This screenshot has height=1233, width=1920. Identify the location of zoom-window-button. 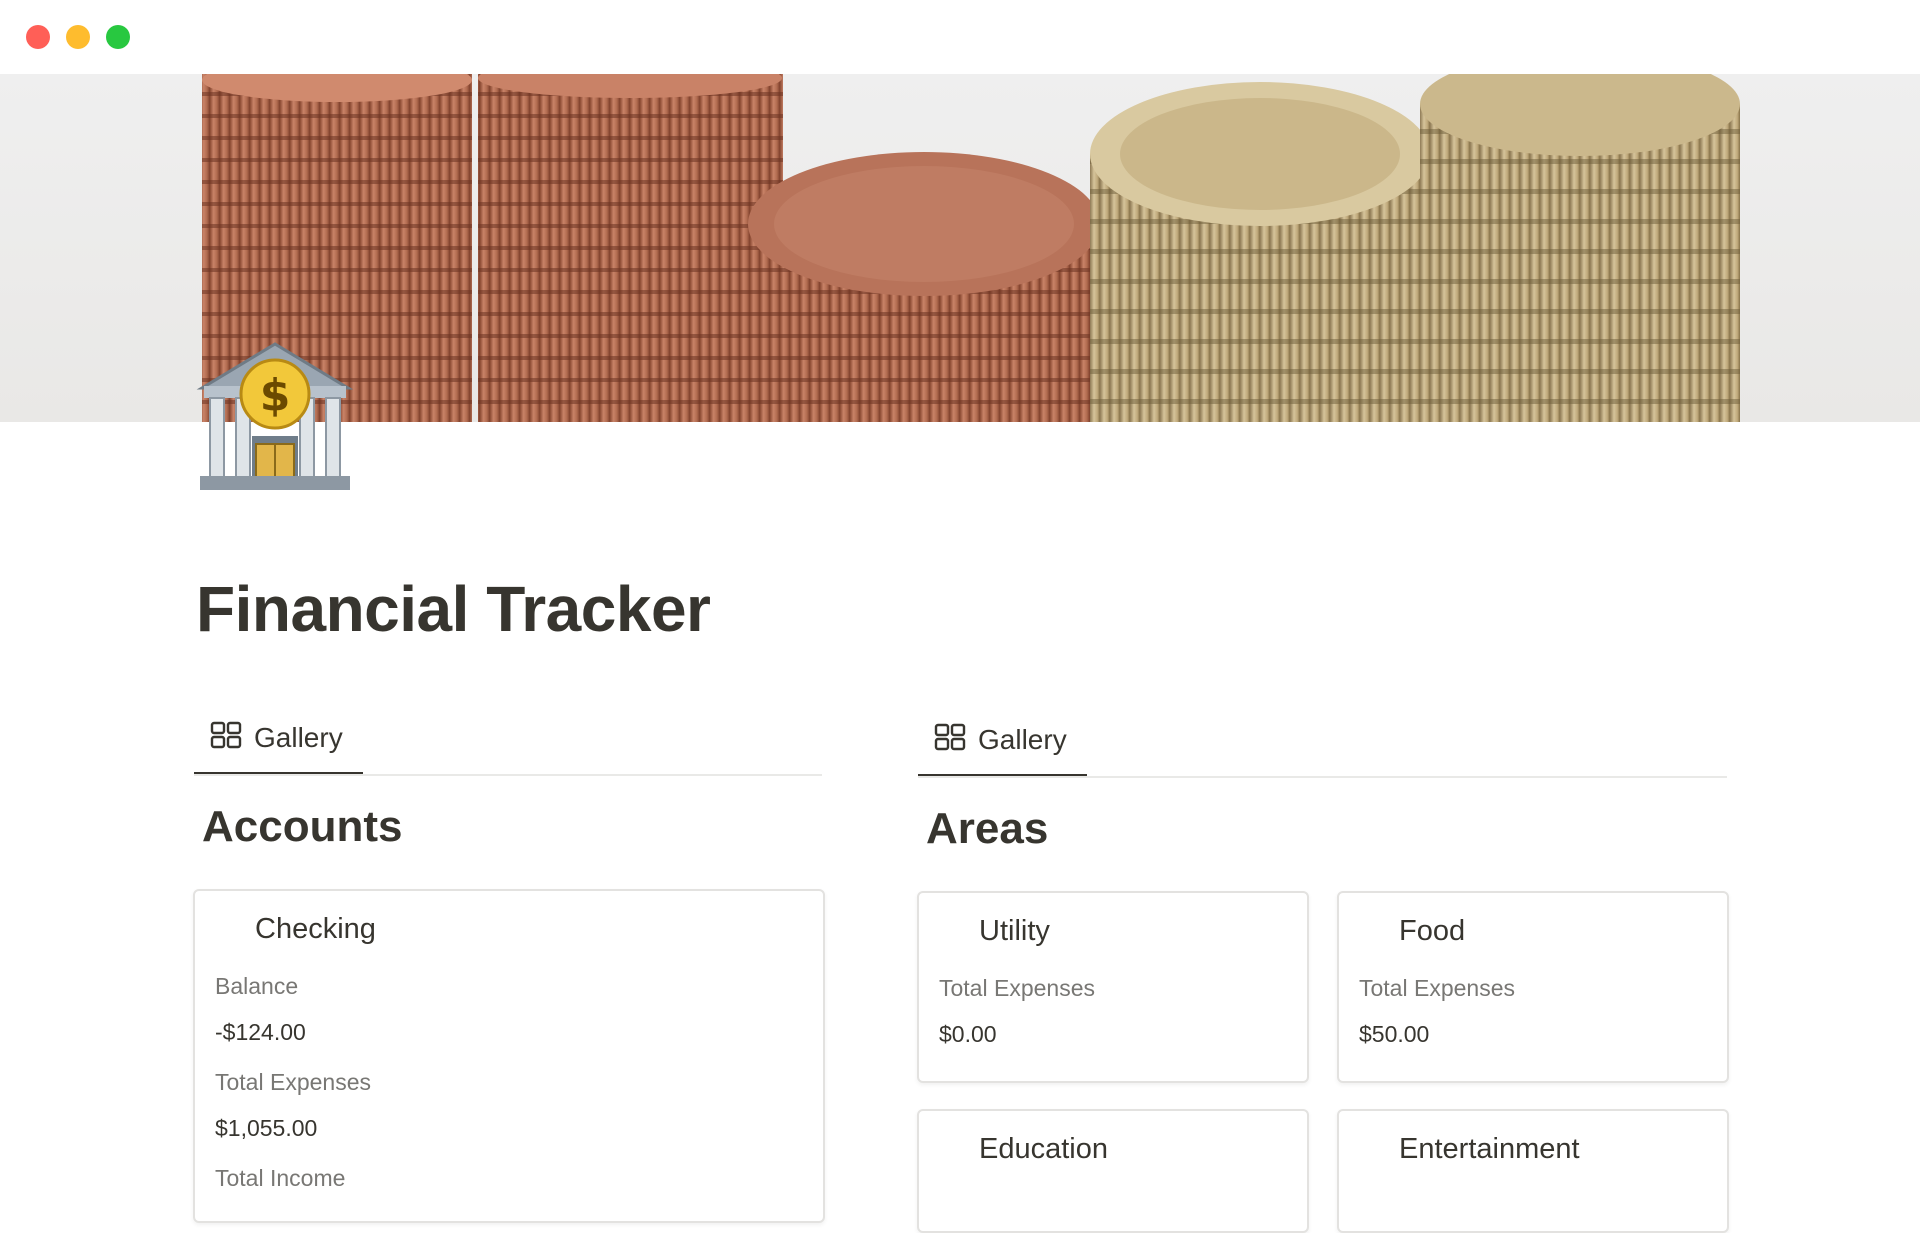
(118, 37).